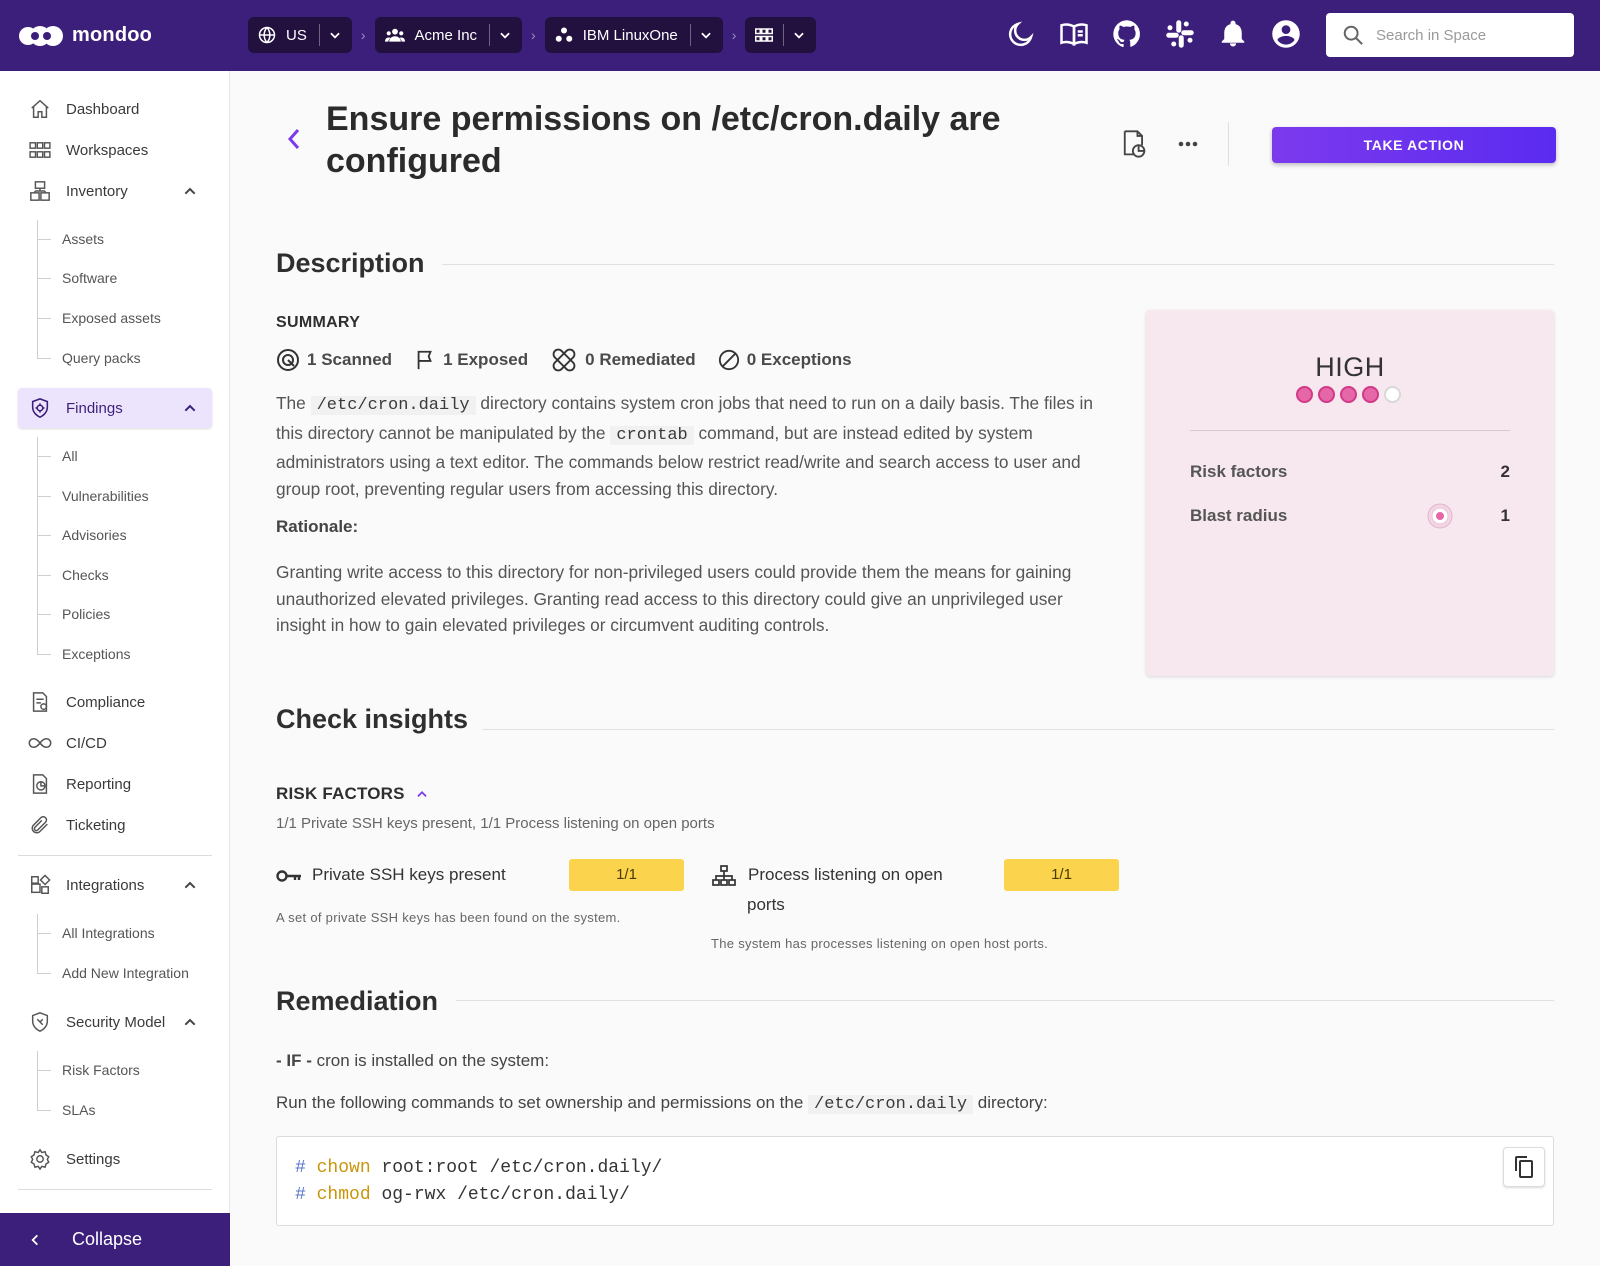  Describe the element at coordinates (97, 191) in the screenshot. I see `sidebar-item-label: Inventory` at that location.